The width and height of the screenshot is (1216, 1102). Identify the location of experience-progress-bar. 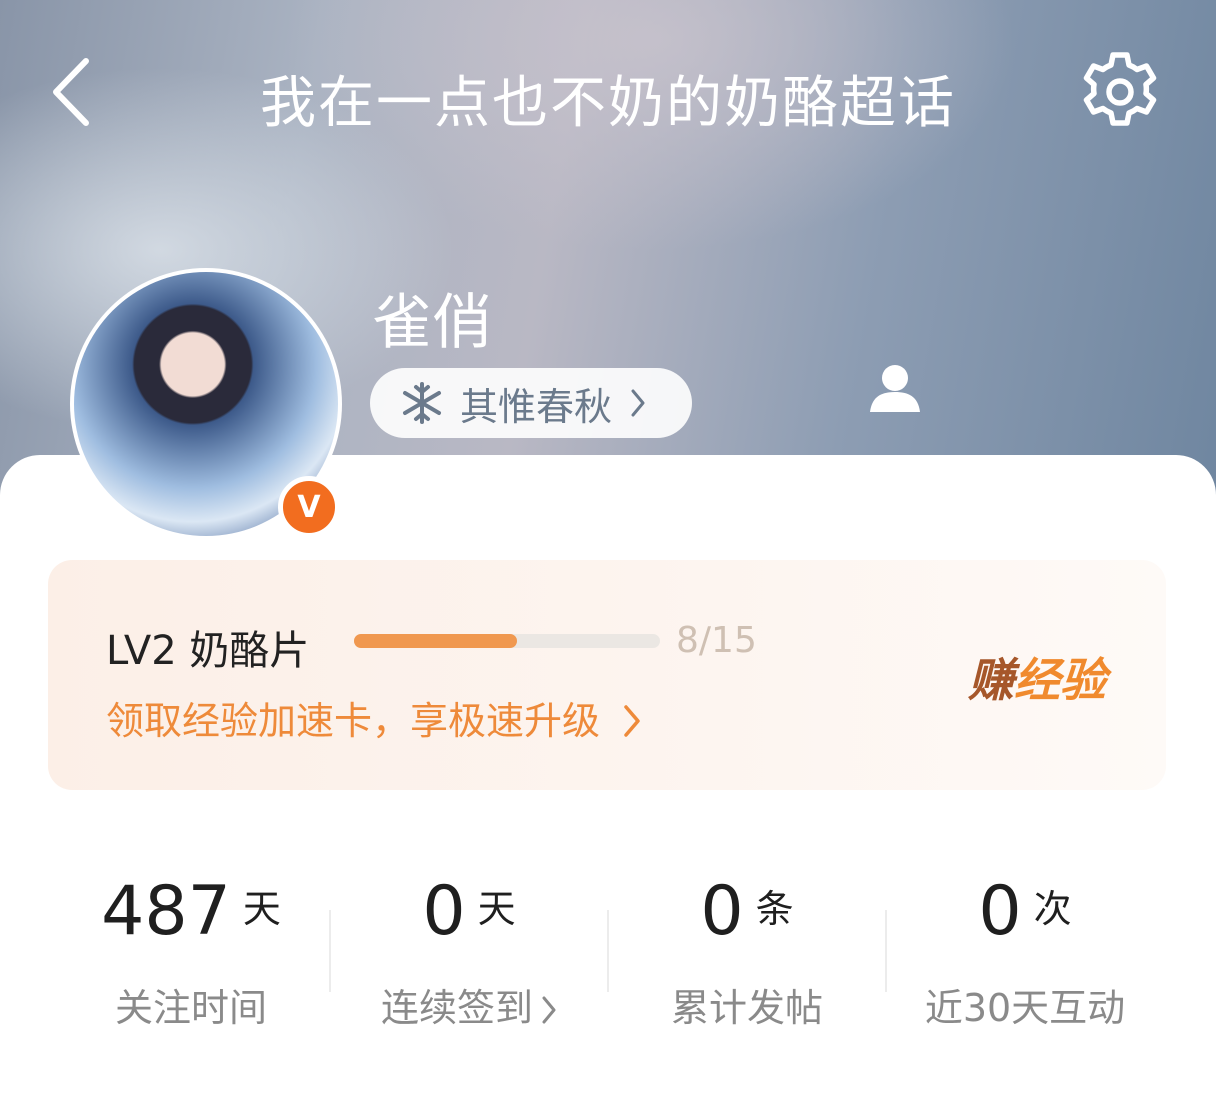
(507, 641).